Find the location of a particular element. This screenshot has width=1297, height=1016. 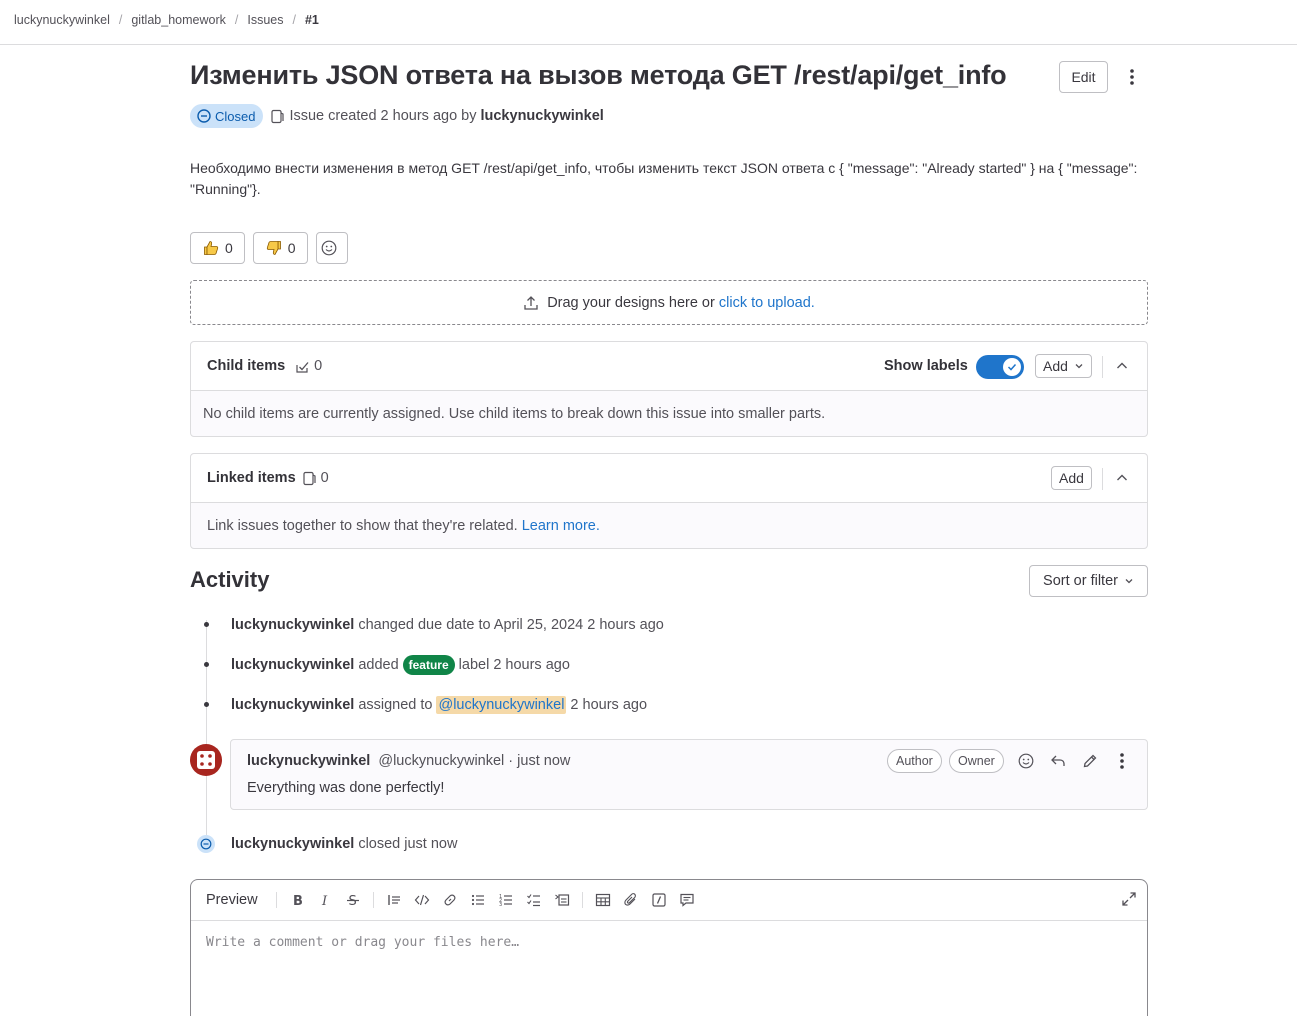

sort-or-filter-button: Sort or filter is located at coordinates (1088, 581).